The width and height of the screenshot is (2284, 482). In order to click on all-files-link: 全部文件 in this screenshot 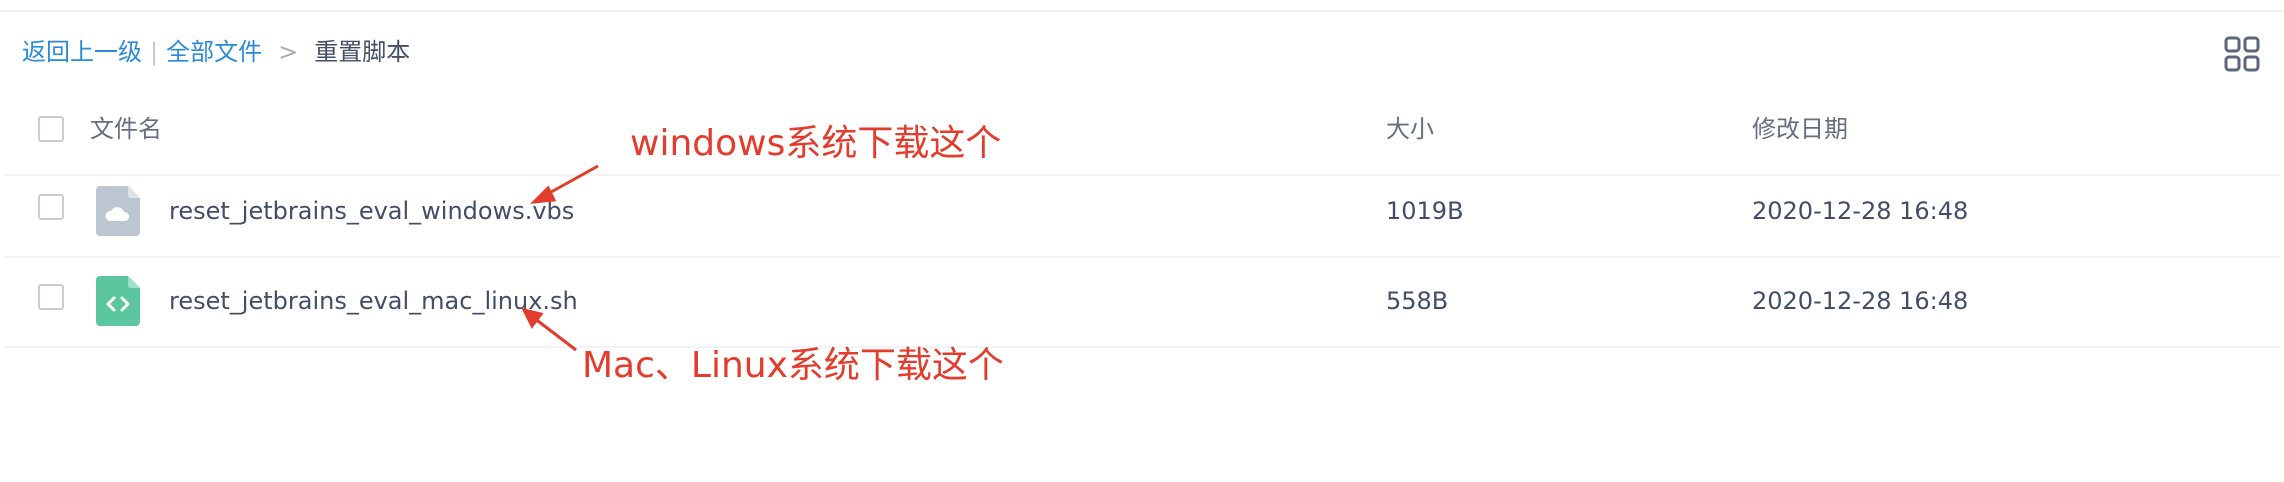, I will do `click(214, 52)`.